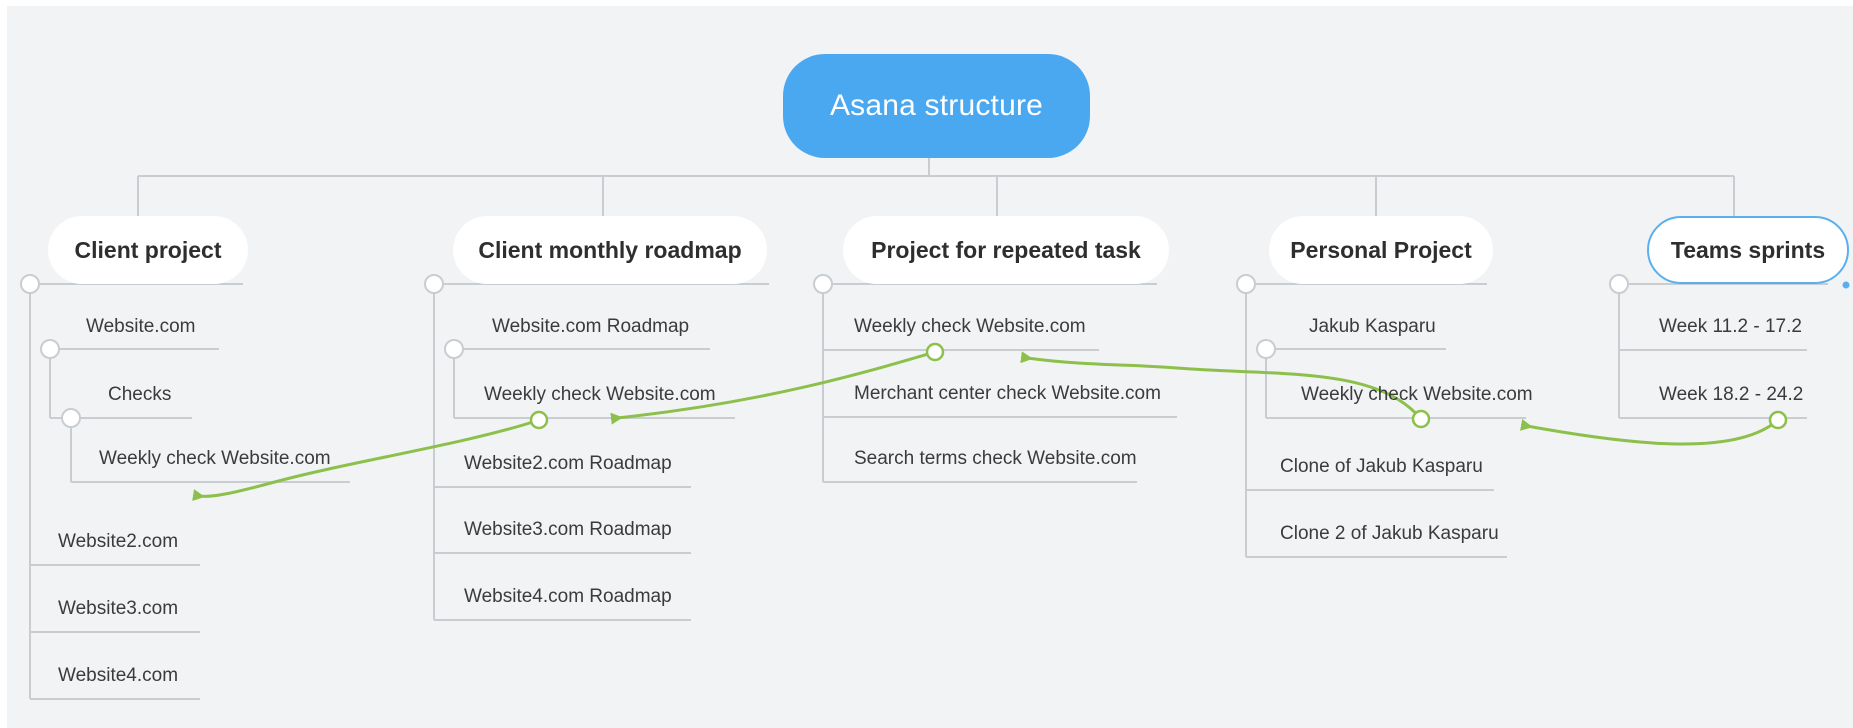 This screenshot has height=728, width=1853. What do you see at coordinates (1266, 349) in the screenshot?
I see `collapse-node-jakub` at bounding box center [1266, 349].